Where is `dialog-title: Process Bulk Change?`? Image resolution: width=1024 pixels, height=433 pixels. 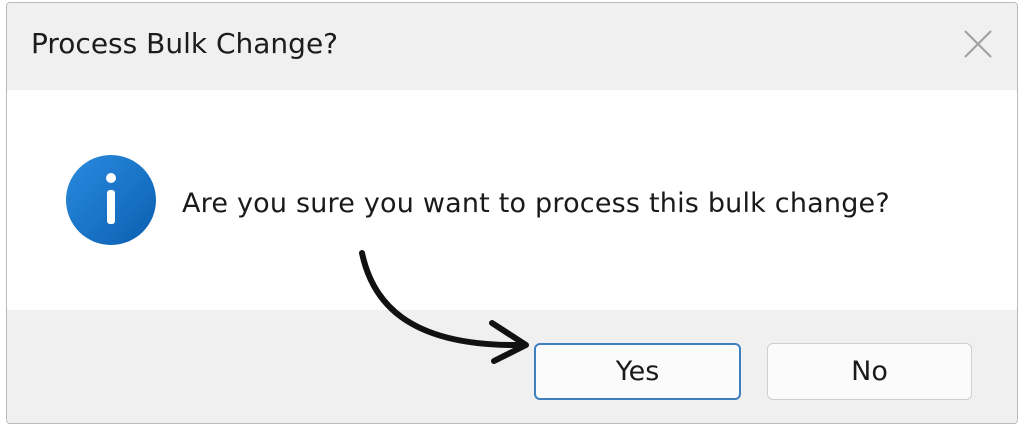
dialog-title: Process Bulk Change? is located at coordinates (185, 43).